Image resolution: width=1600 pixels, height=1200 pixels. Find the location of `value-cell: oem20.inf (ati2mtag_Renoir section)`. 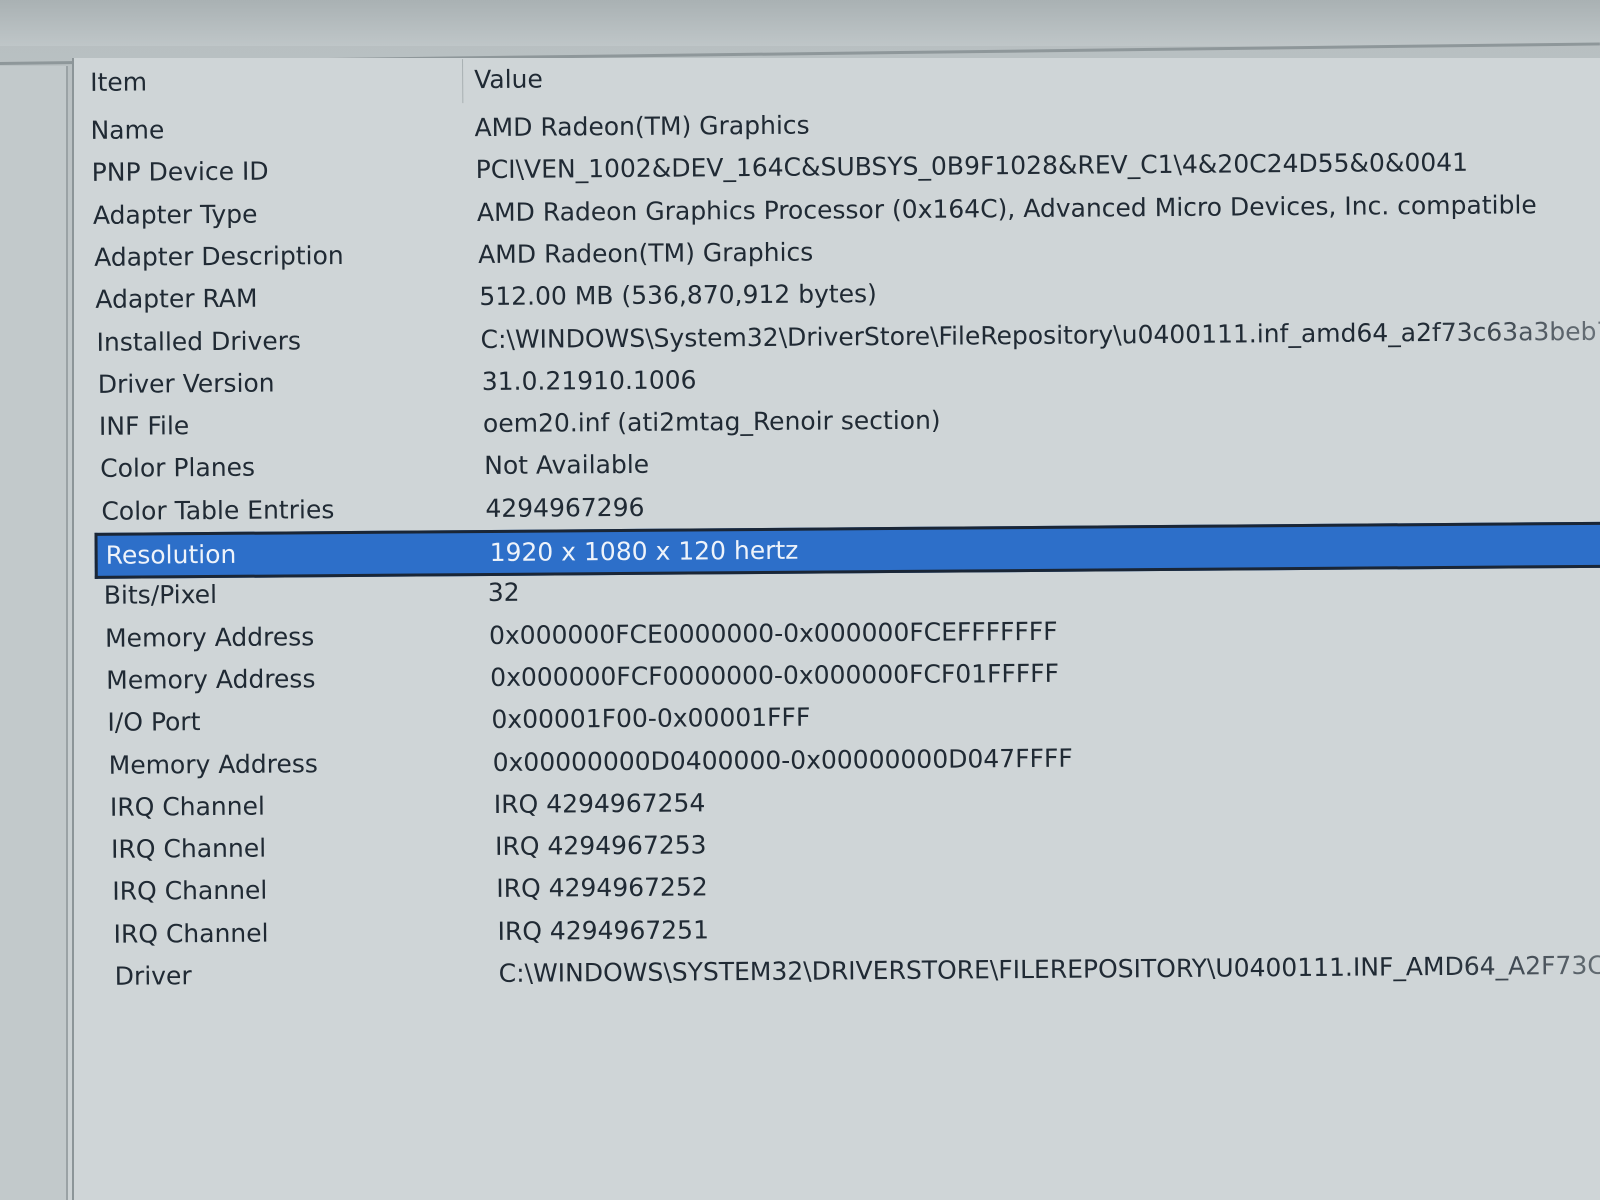

value-cell: oem20.inf (ati2mtag_Renoir section) is located at coordinates (711, 422).